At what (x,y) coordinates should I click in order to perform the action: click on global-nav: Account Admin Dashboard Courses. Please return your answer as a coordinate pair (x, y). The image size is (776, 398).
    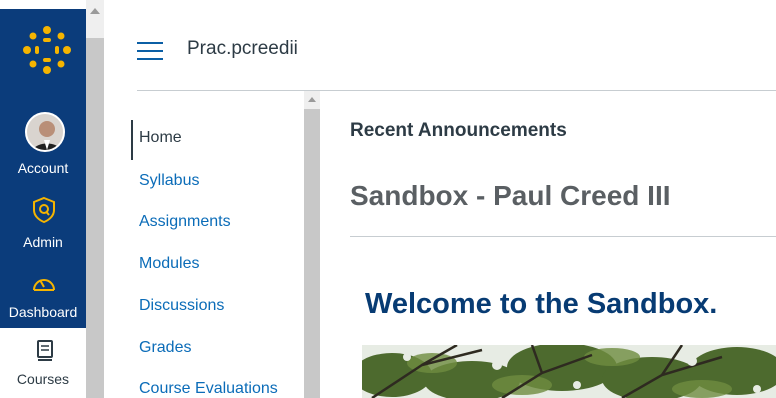
    Looking at the image, I should click on (43, 199).